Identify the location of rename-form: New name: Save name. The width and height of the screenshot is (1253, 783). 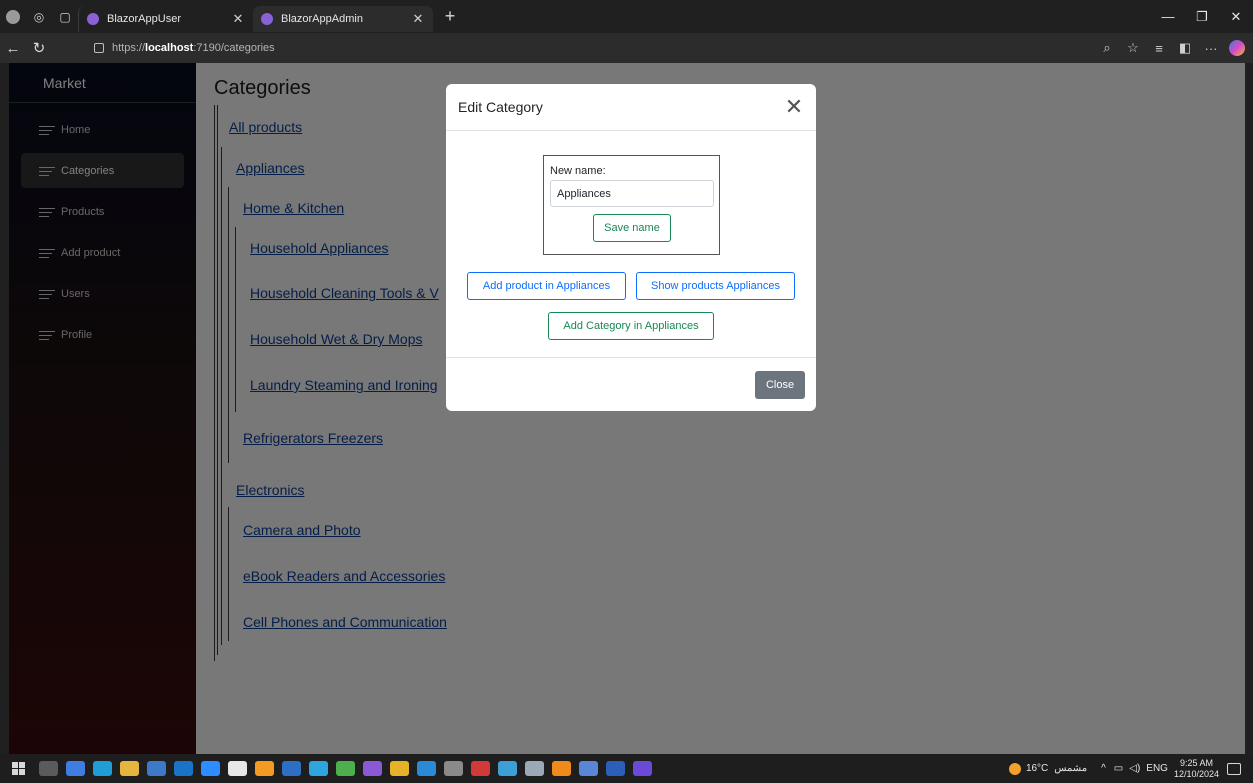
(631, 205).